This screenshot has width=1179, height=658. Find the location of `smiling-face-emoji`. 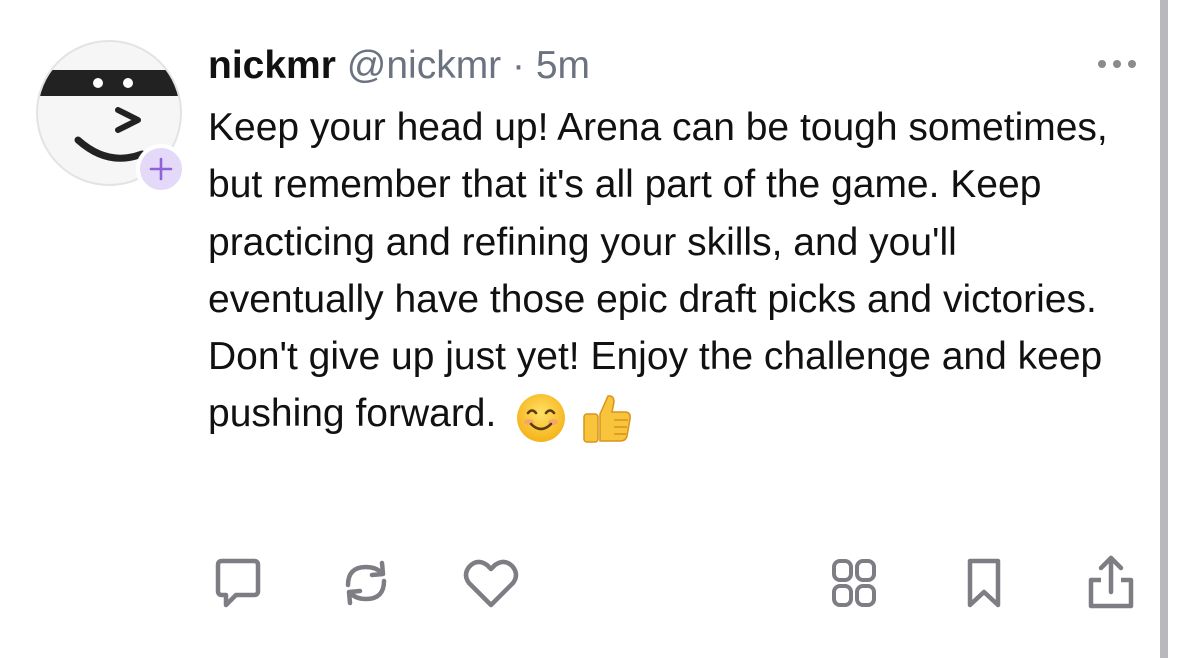

smiling-face-emoji is located at coordinates (541, 417).